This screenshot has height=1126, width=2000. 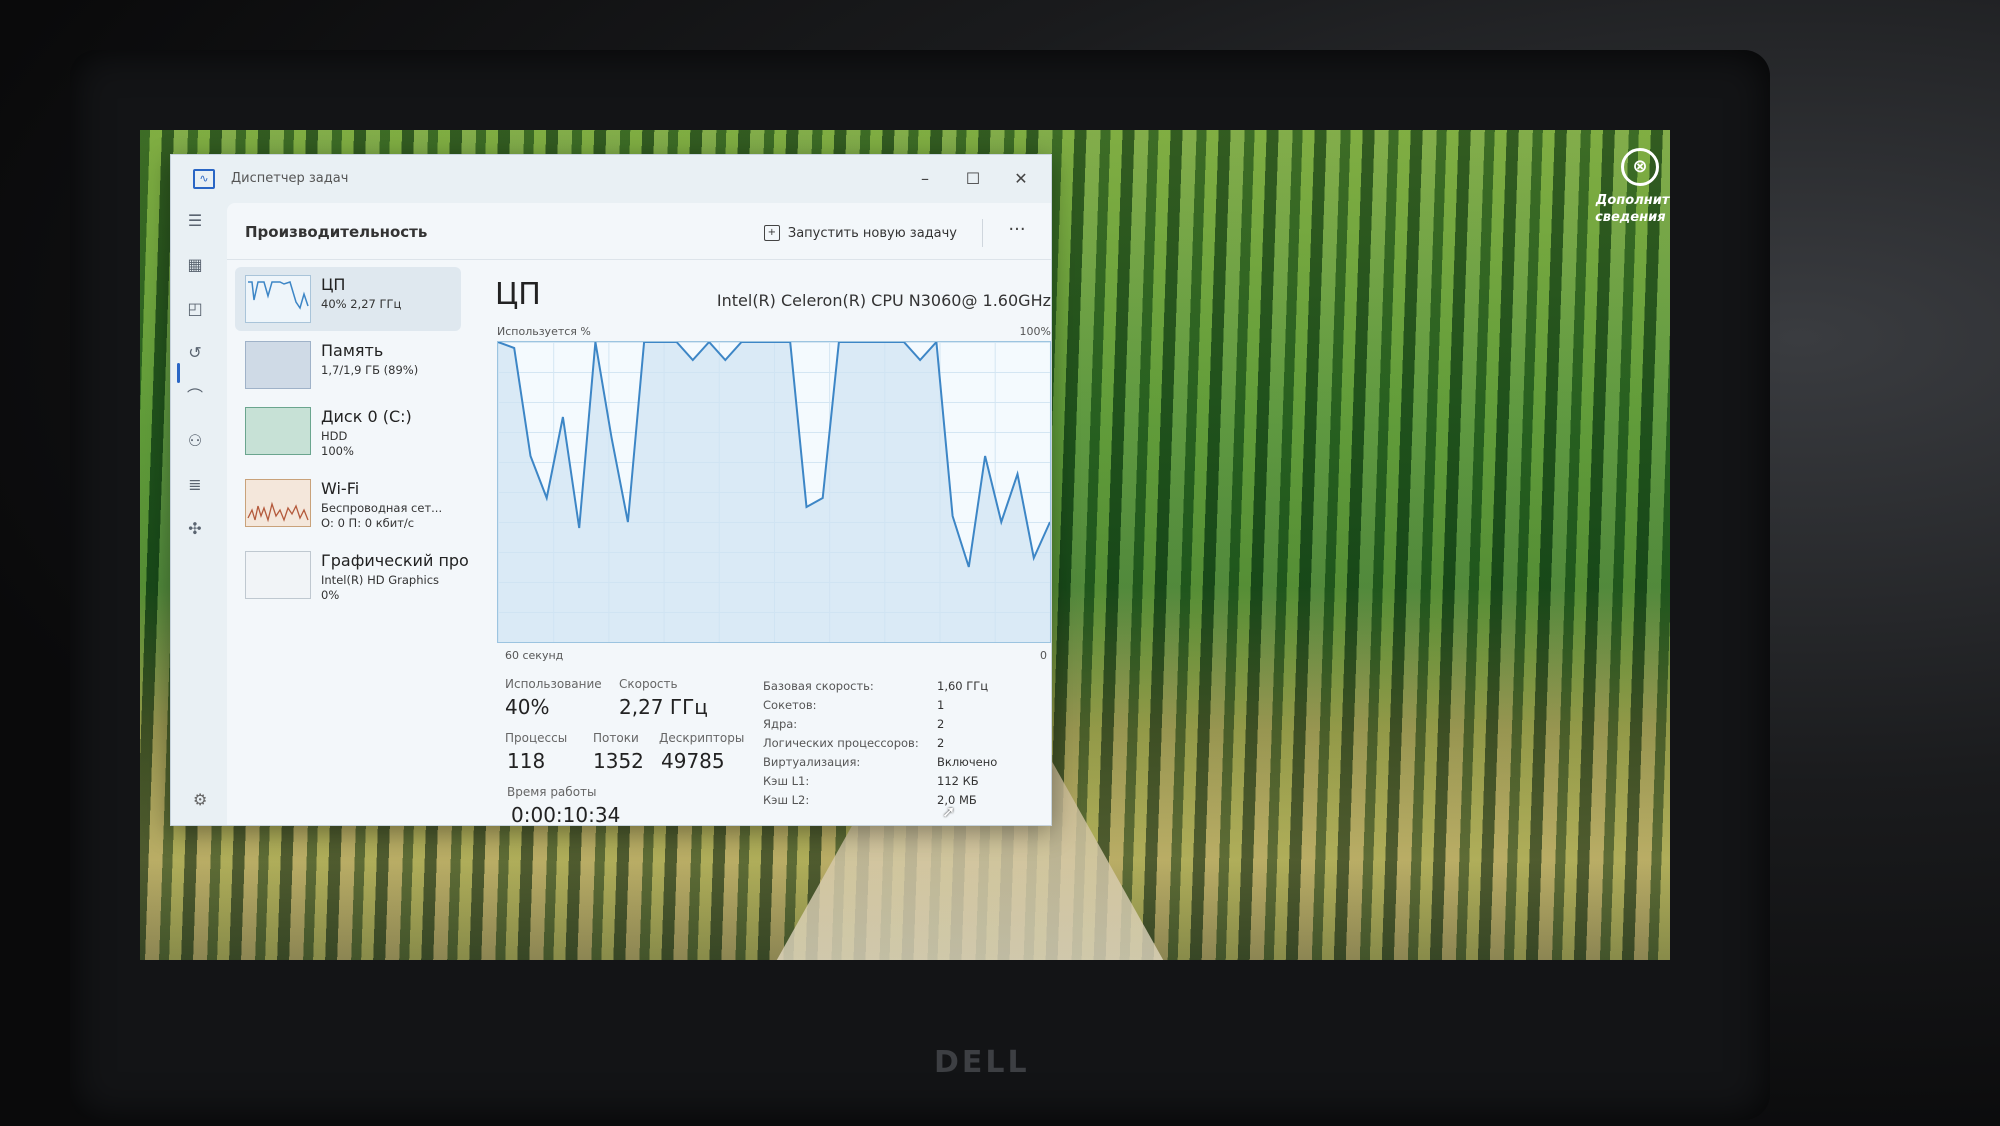 What do you see at coordinates (925, 179) in the screenshot?
I see `minimize-button: –` at bounding box center [925, 179].